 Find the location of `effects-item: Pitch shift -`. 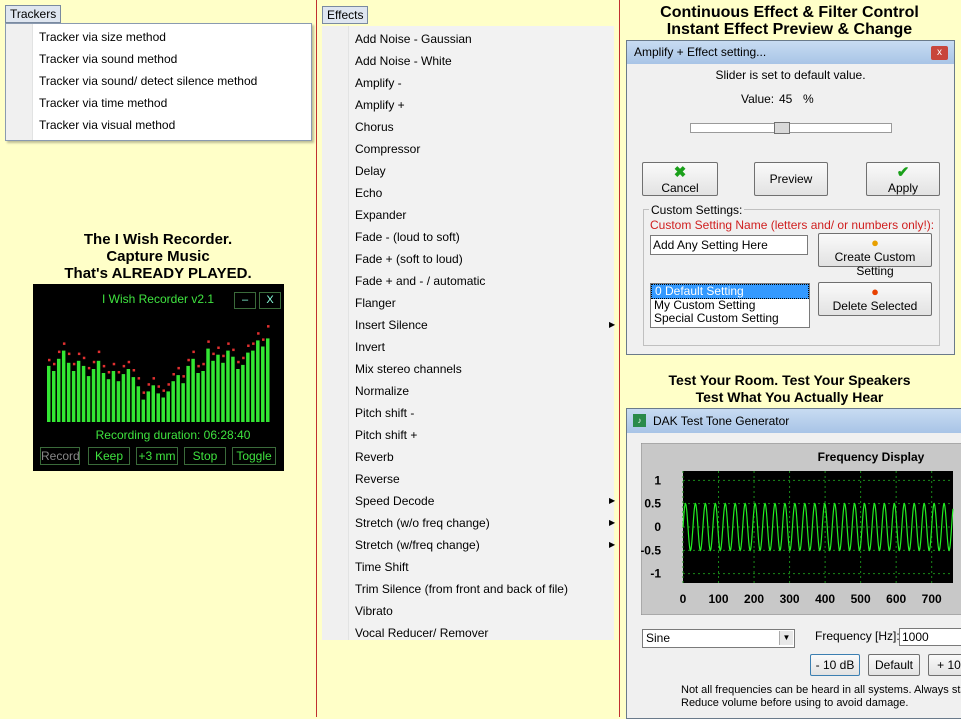

effects-item: Pitch shift - is located at coordinates (384, 413).